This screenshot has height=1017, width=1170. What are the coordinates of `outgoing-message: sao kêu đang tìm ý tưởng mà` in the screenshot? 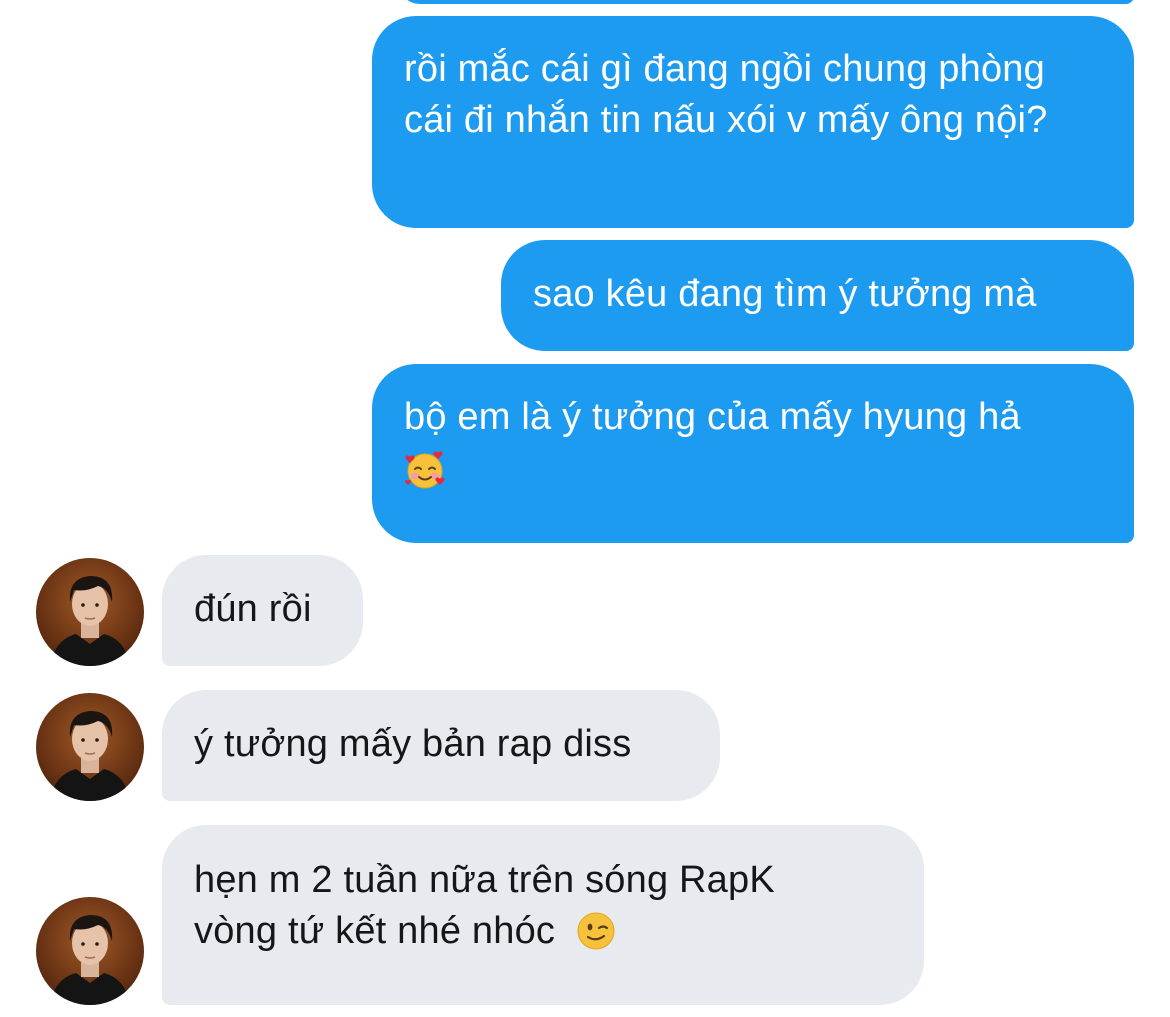 It's located at (817, 295).